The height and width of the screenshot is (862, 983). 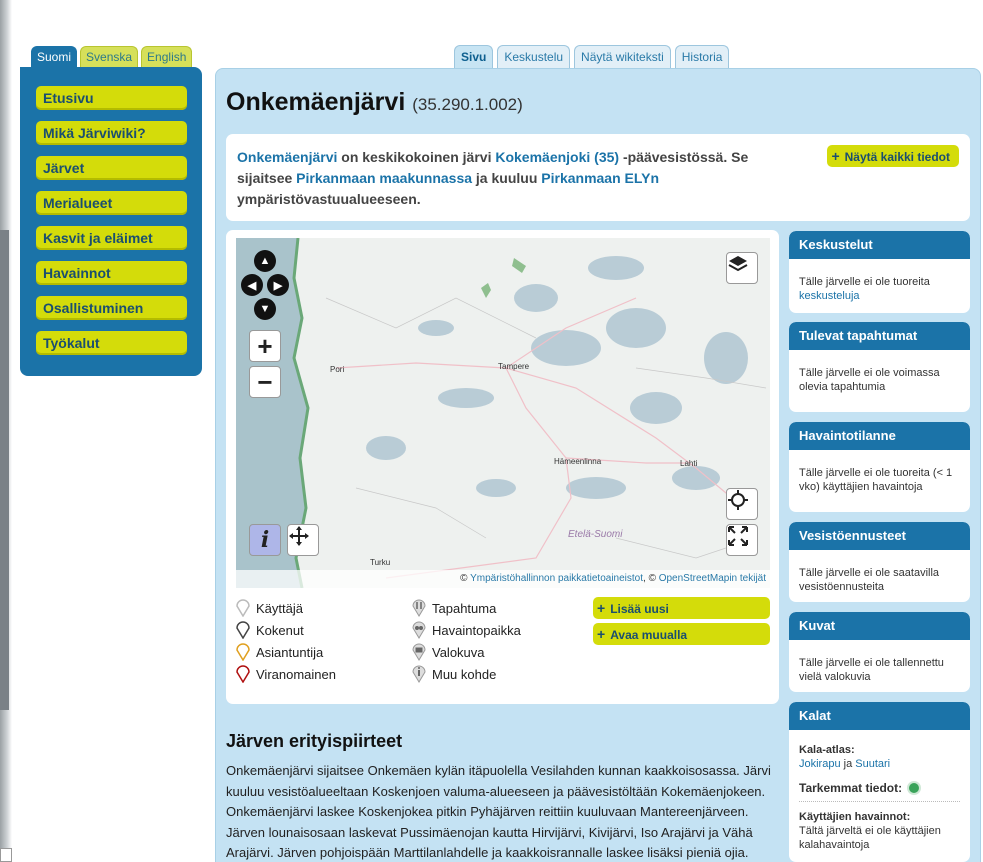 I want to click on sidebar-item-etusivu: Etusivu, so click(x=111, y=98).